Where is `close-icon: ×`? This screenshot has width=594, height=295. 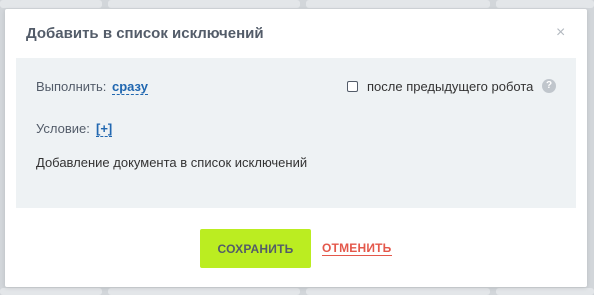
close-icon: × is located at coordinates (560, 33).